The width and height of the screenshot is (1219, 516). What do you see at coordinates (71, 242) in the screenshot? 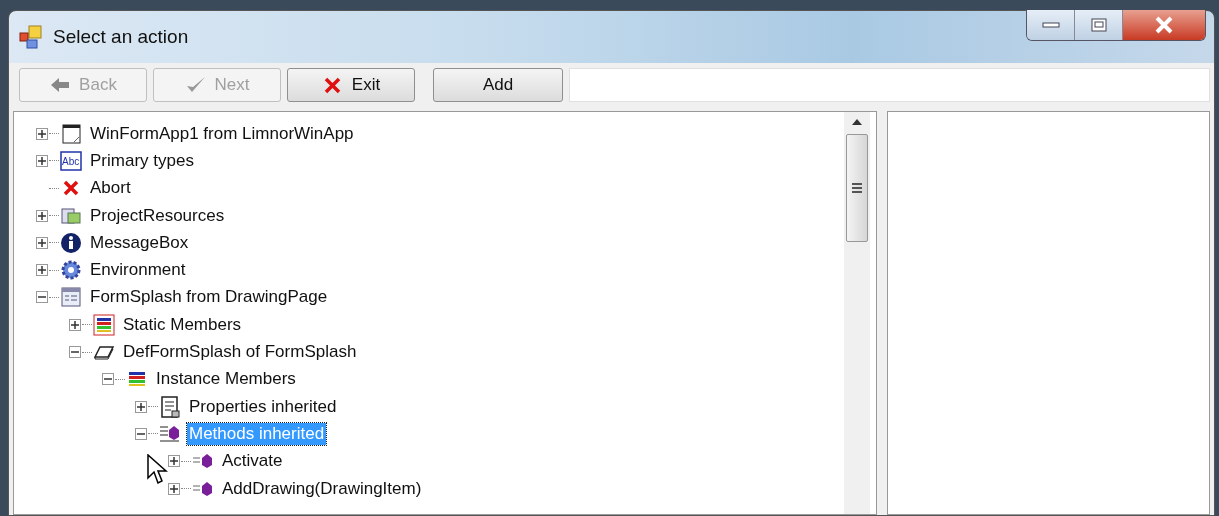
I see `info-icon` at bounding box center [71, 242].